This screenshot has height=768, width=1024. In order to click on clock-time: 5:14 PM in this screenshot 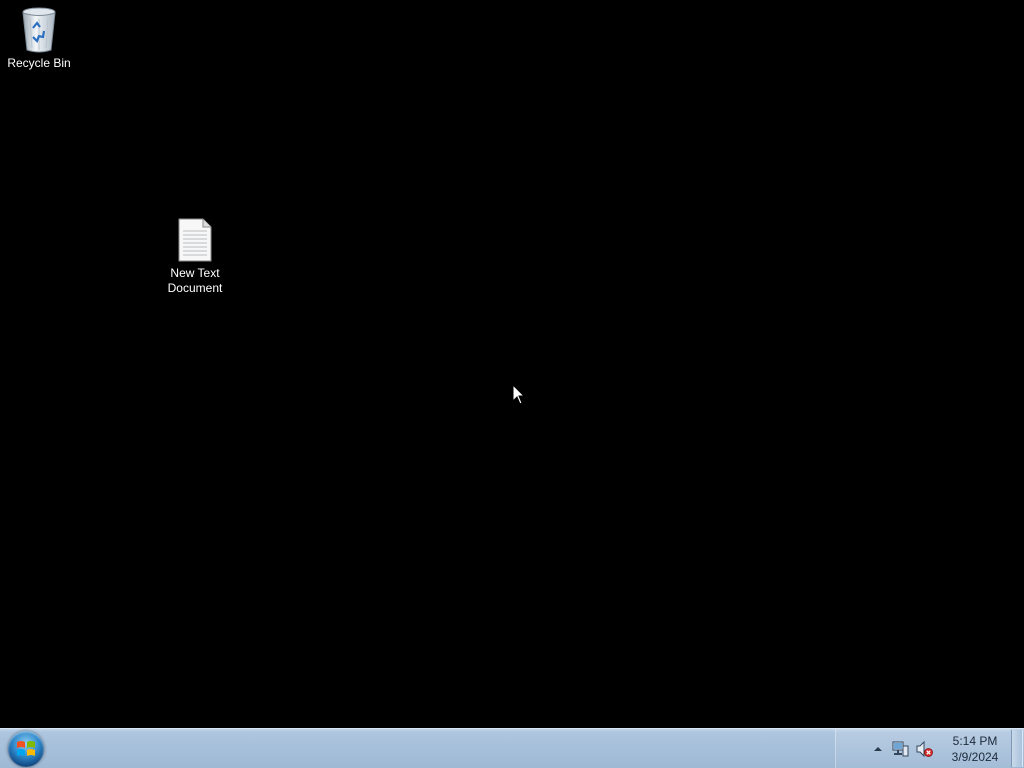, I will do `click(975, 741)`.